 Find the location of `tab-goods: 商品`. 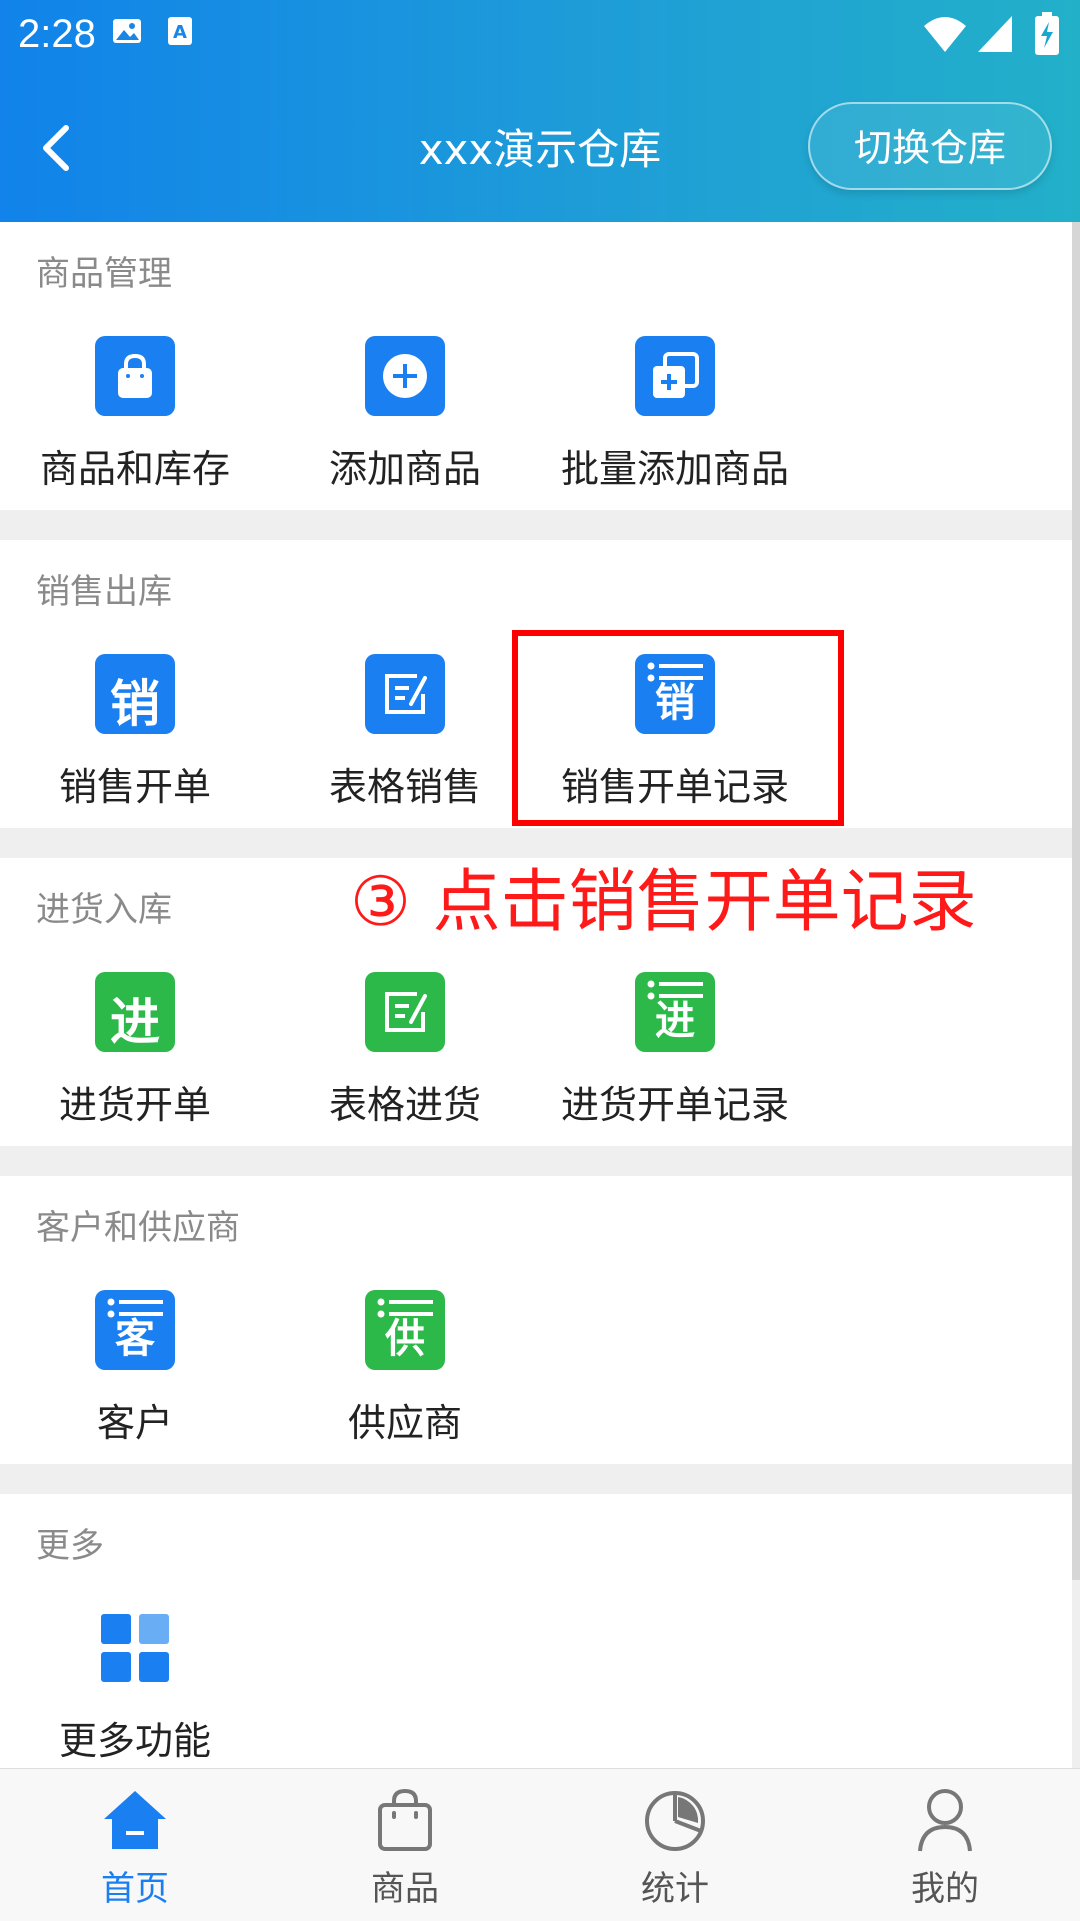

tab-goods: 商品 is located at coordinates (405, 1848).